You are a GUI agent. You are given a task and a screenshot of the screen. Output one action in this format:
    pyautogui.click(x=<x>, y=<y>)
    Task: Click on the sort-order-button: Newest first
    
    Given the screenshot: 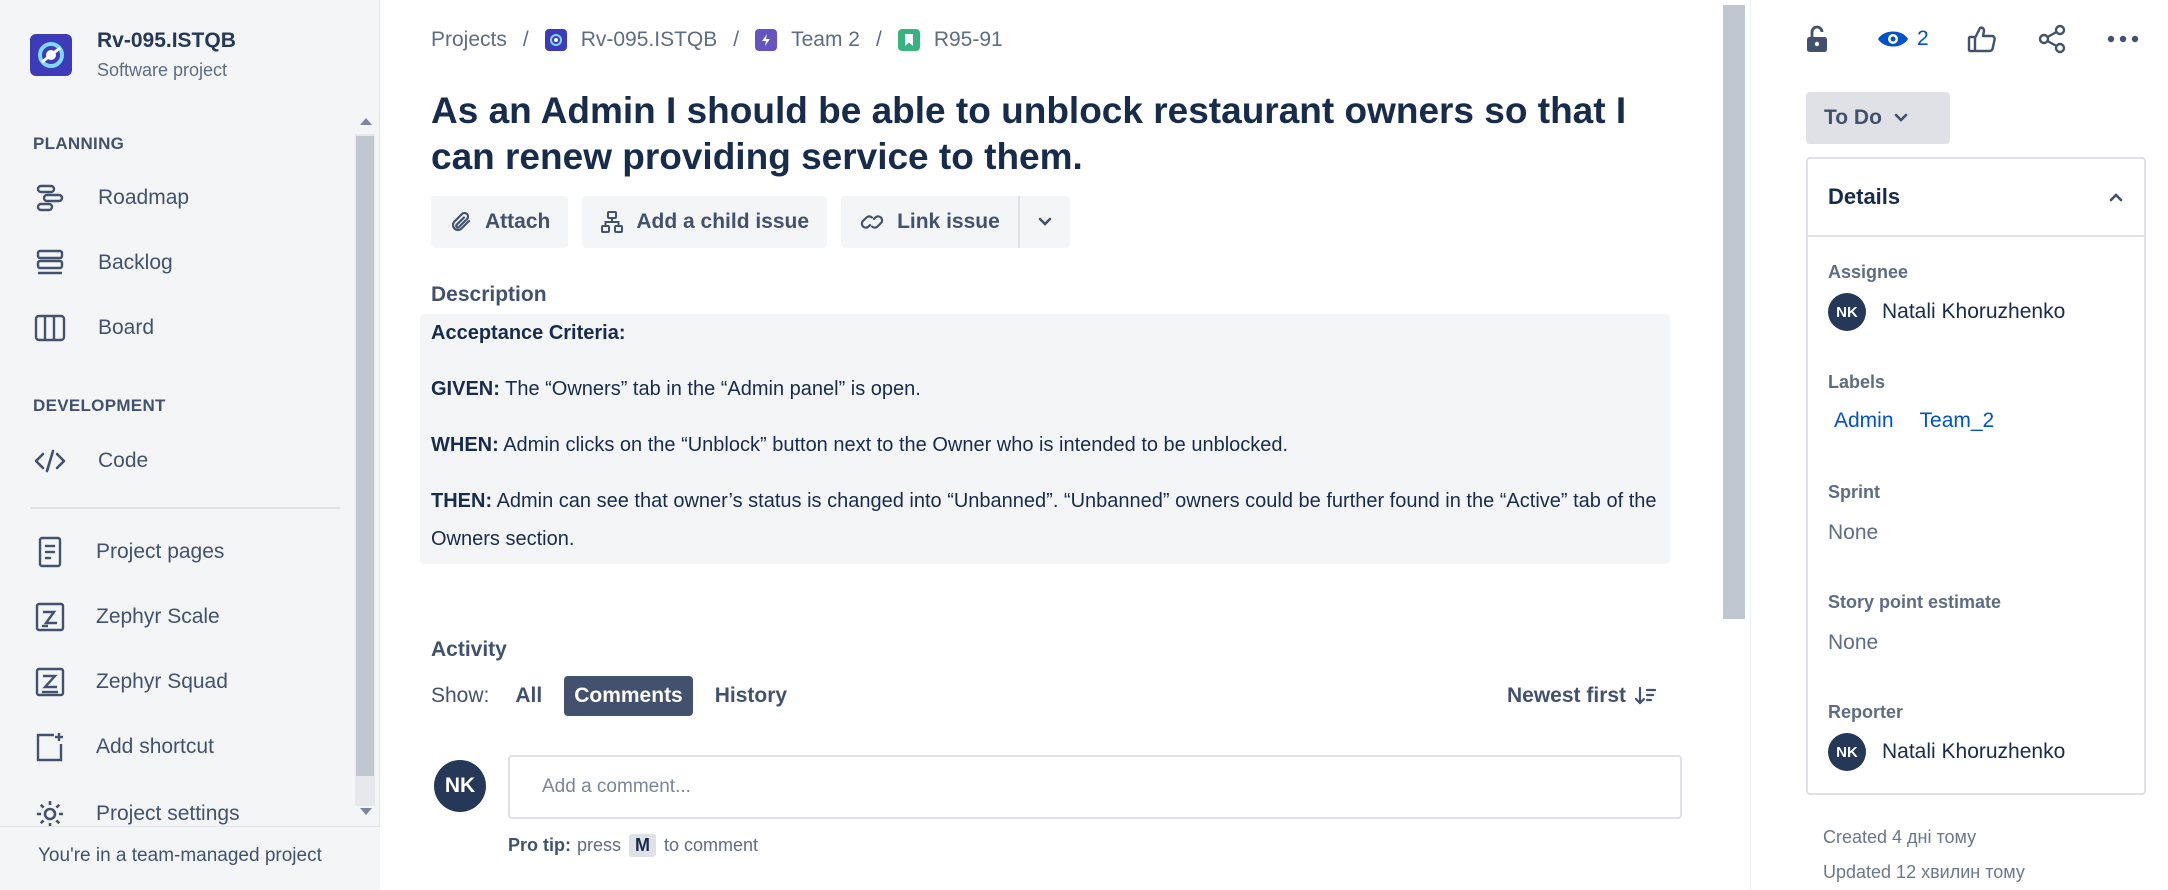 What is the action you would take?
    pyautogui.click(x=1582, y=696)
    